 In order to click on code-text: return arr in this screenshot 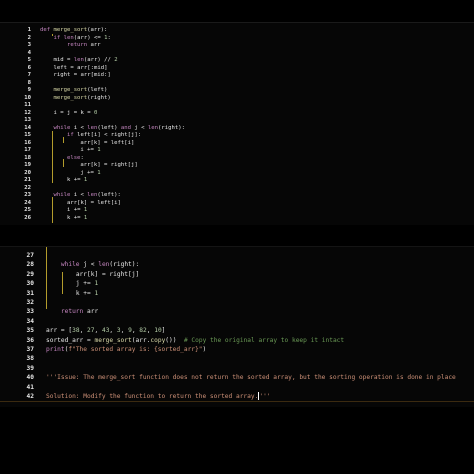, I will do `click(79, 312)`.